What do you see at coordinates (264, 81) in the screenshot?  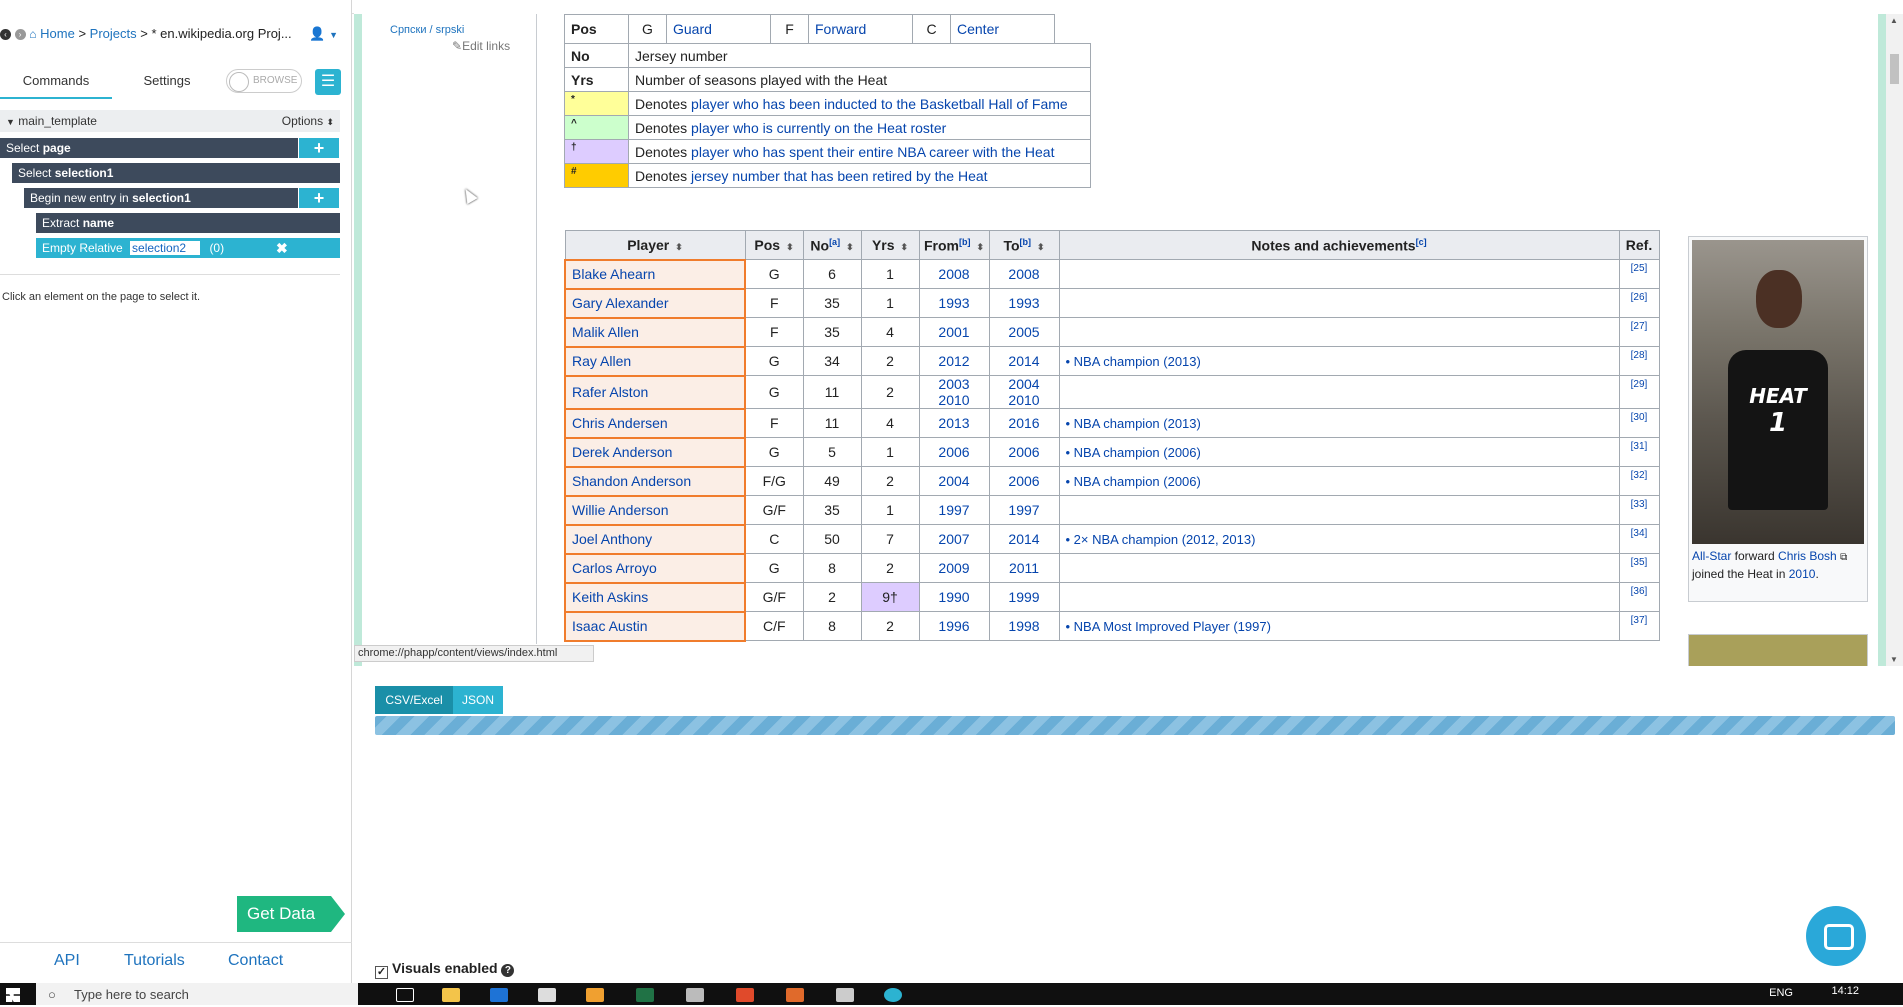 I see `browse-toggle: BROWSE` at bounding box center [264, 81].